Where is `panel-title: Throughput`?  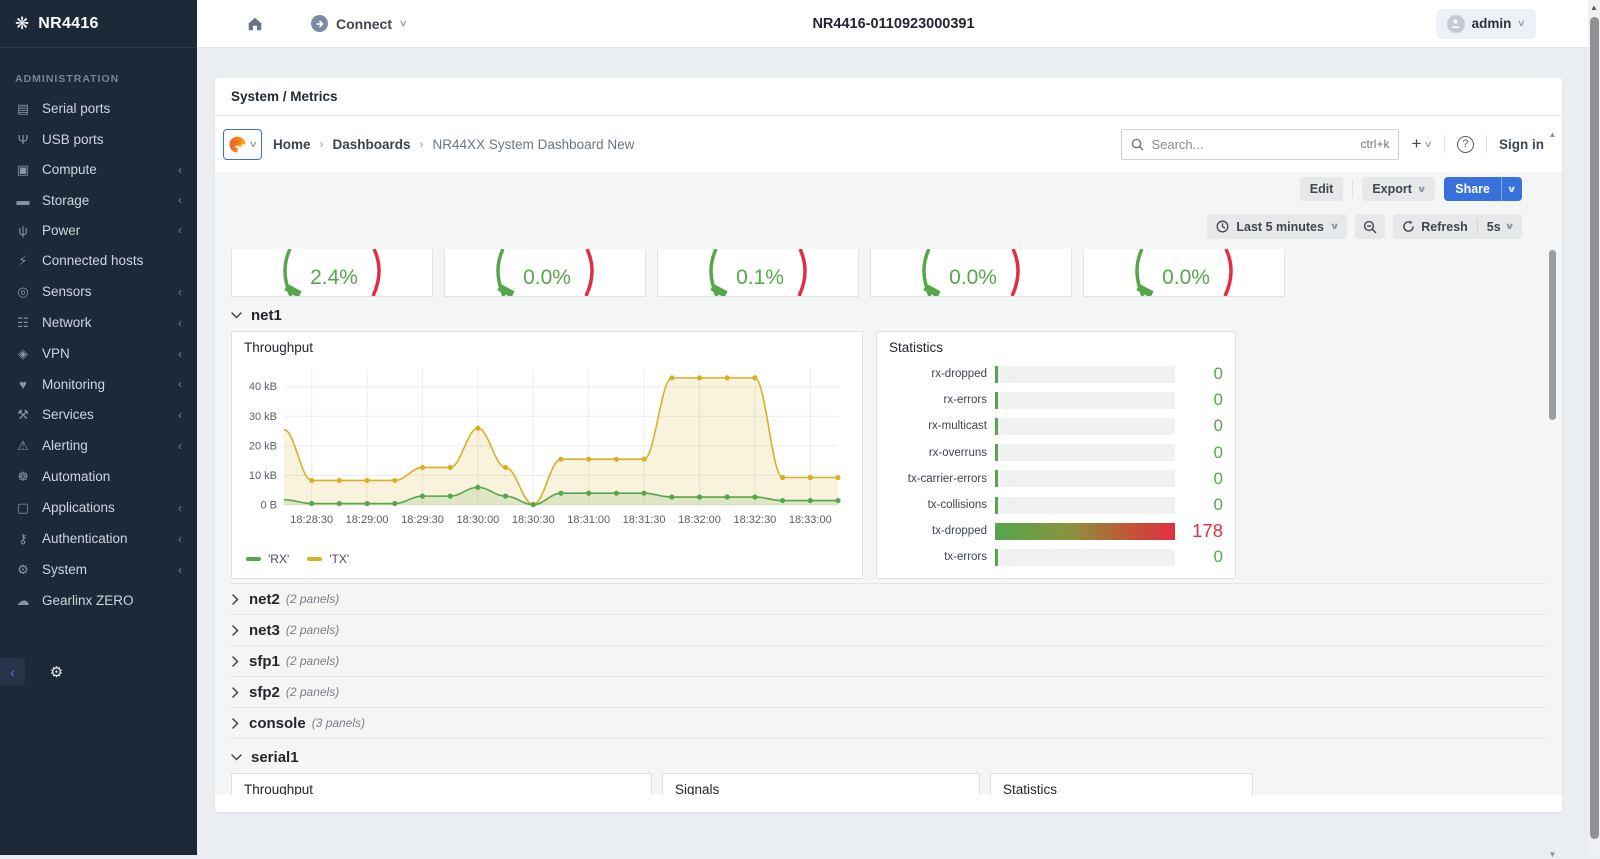 panel-title: Throughput is located at coordinates (279, 788).